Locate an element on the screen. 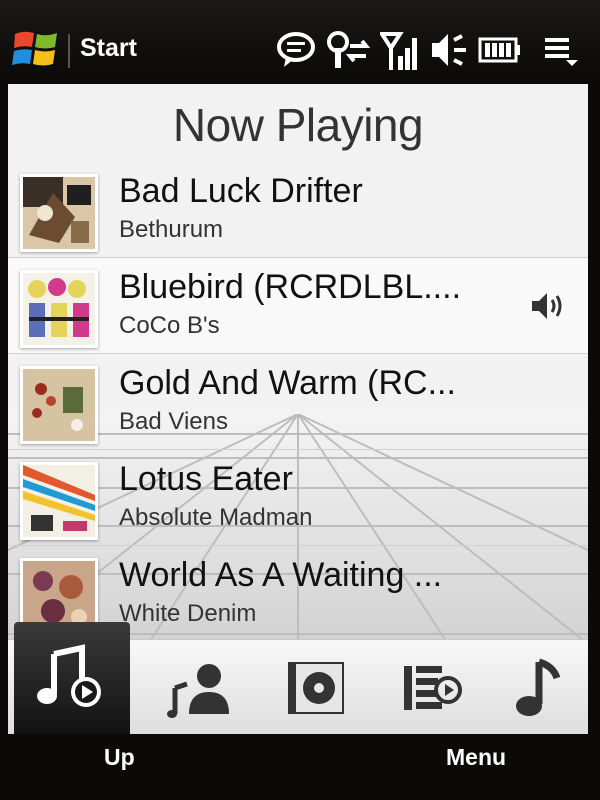  albums-icon is located at coordinates (316, 687).